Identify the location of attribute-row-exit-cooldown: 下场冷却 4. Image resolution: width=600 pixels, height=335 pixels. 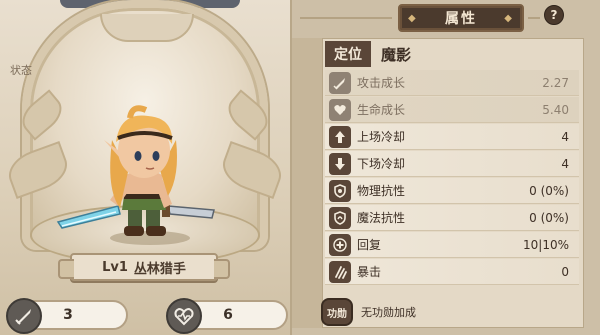
(452, 164).